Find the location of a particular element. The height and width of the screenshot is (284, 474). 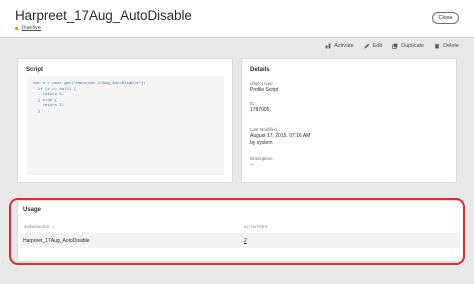

status-text: Inactive is located at coordinates (31, 28).